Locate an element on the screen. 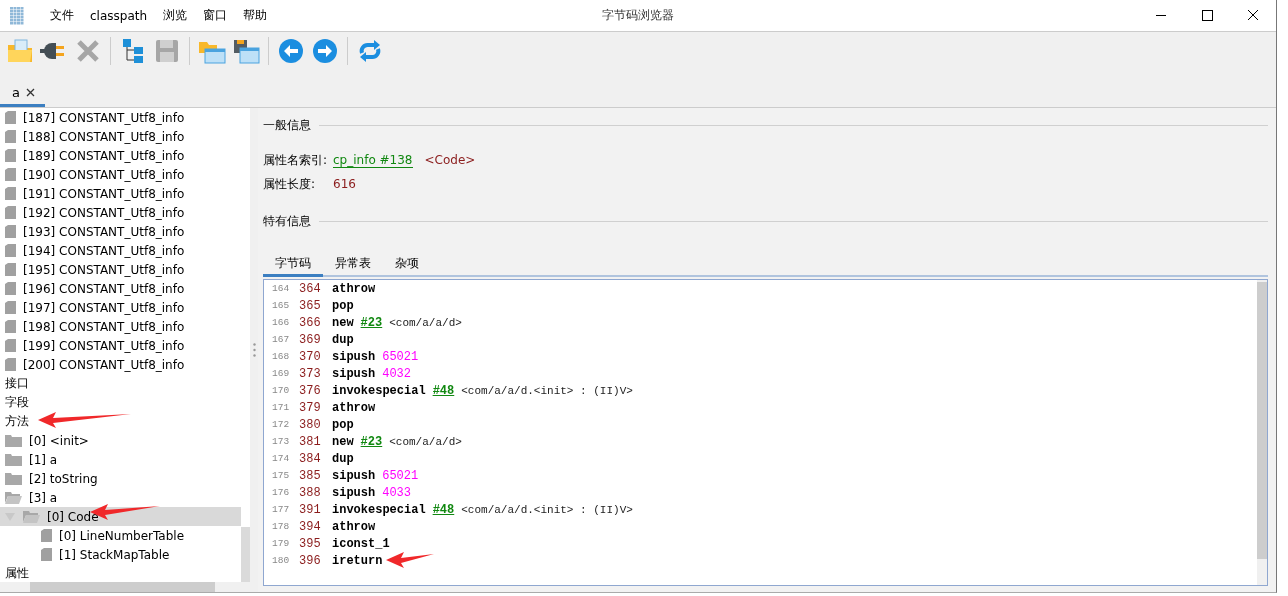 This screenshot has height=596, width=1288. splitter-handle is located at coordinates (254, 350).